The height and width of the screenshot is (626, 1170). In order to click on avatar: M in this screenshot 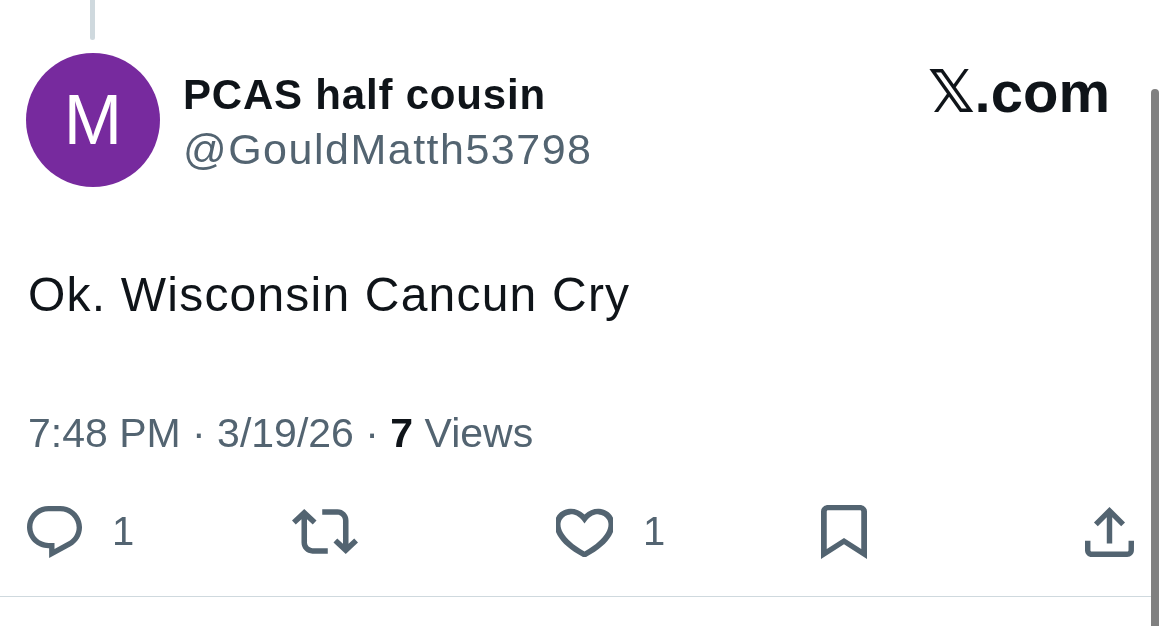, I will do `click(93, 120)`.